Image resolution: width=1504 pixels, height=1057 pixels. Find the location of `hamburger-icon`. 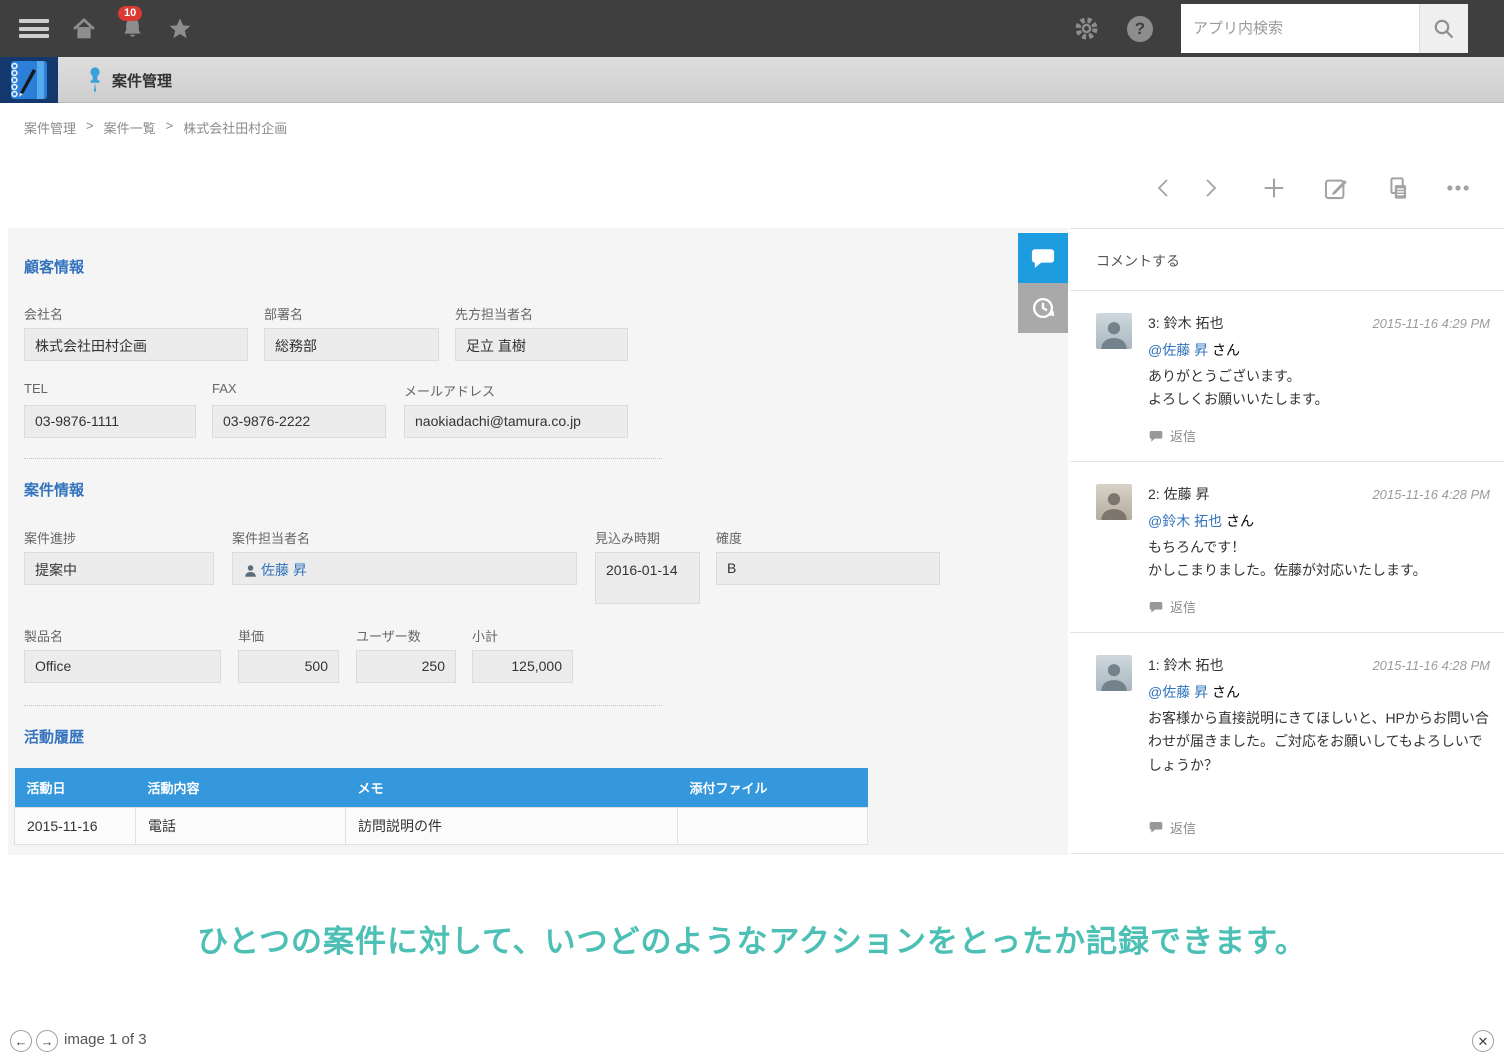

hamburger-icon is located at coordinates (34, 29).